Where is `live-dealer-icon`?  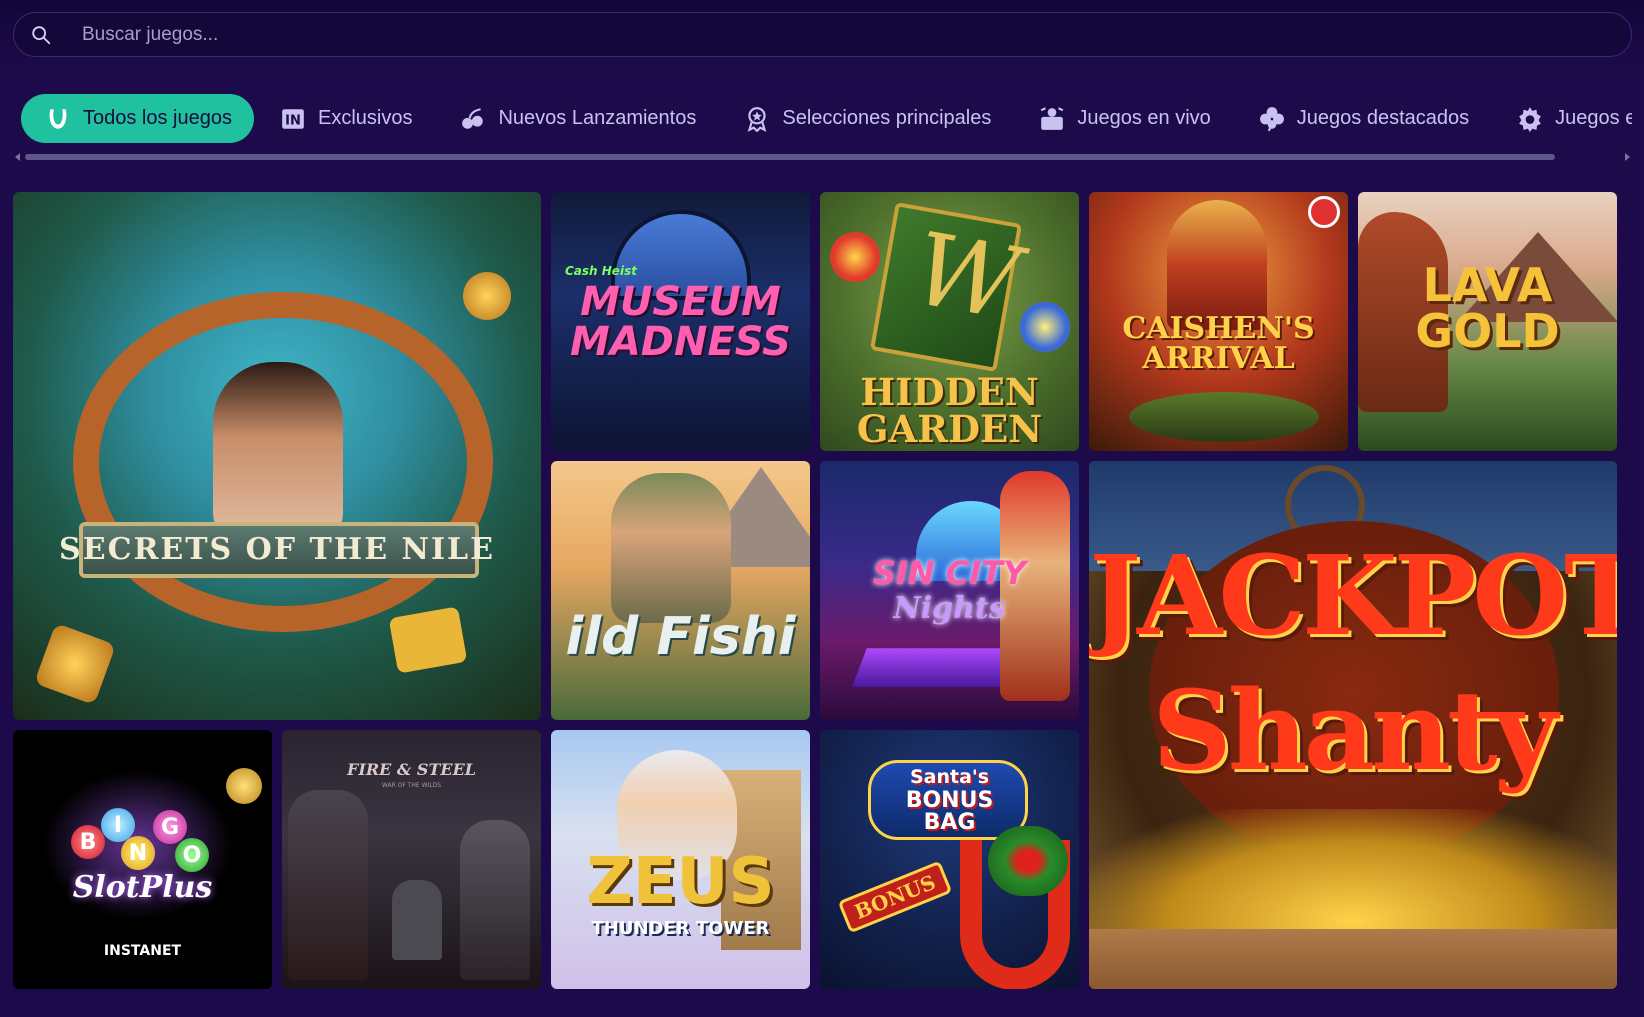
live-dealer-icon is located at coordinates (1052, 119).